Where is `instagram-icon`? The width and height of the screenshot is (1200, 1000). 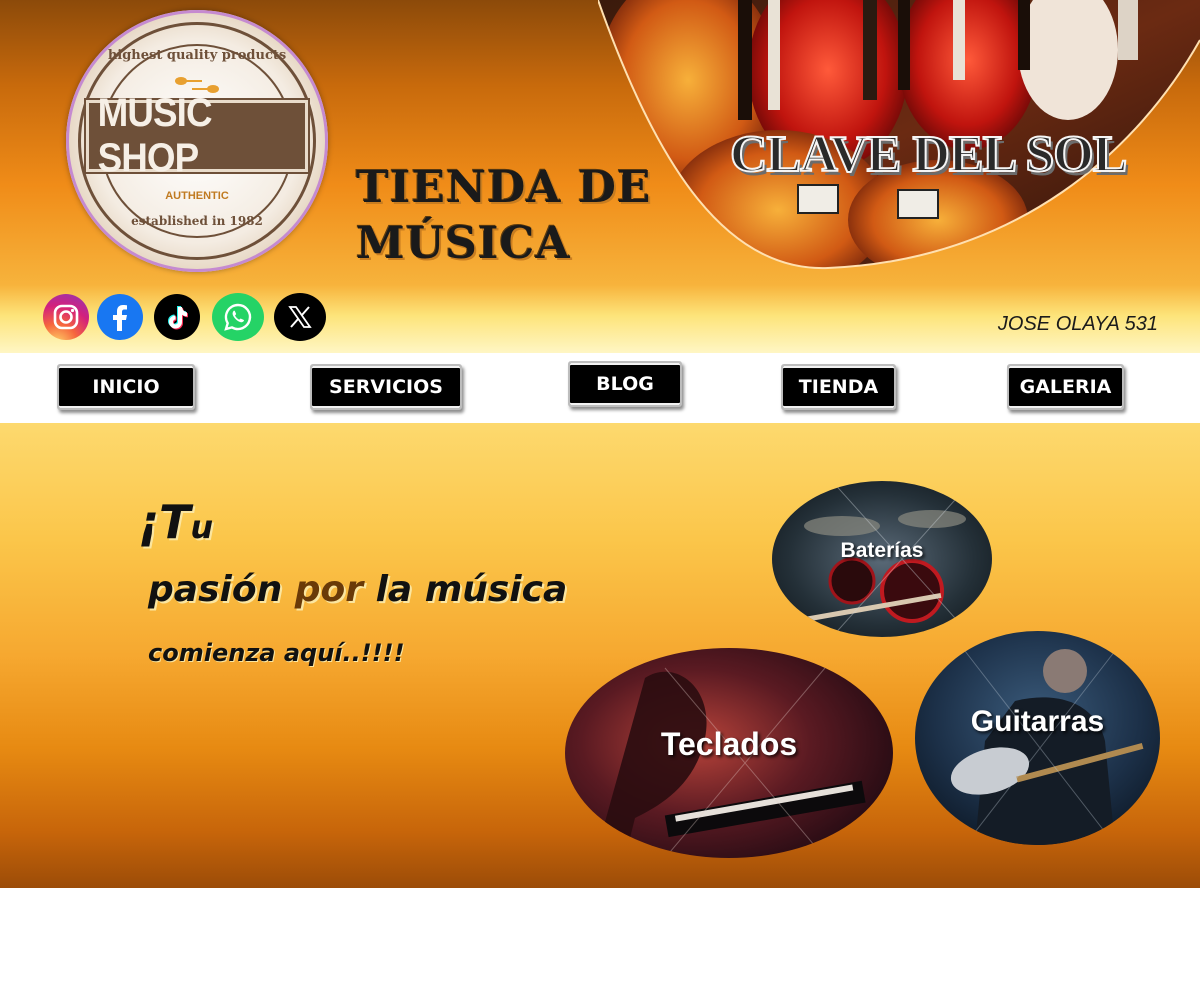 instagram-icon is located at coordinates (66, 317).